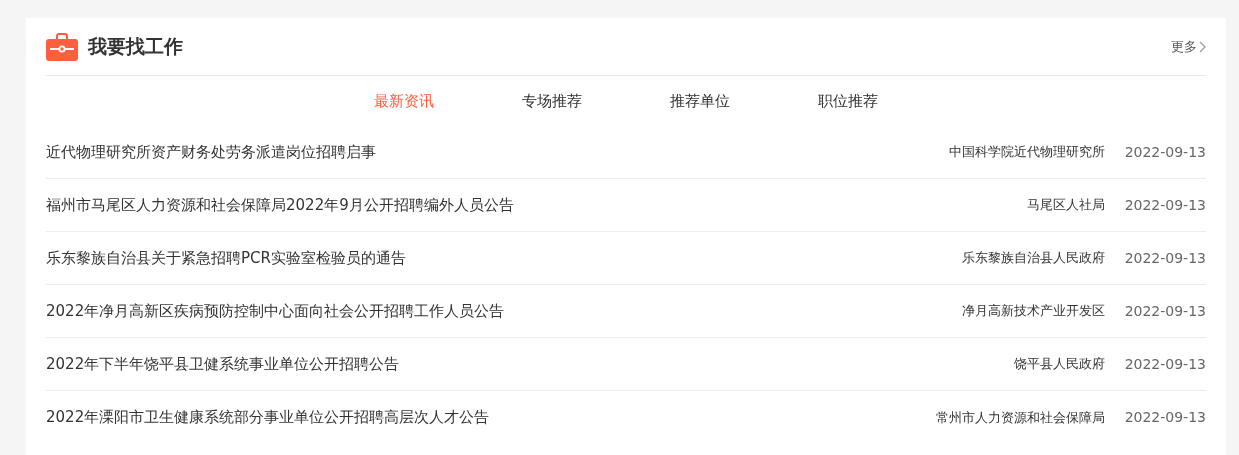 This screenshot has height=455, width=1239. What do you see at coordinates (135, 47) in the screenshot?
I see `section-title: 我要找工作` at bounding box center [135, 47].